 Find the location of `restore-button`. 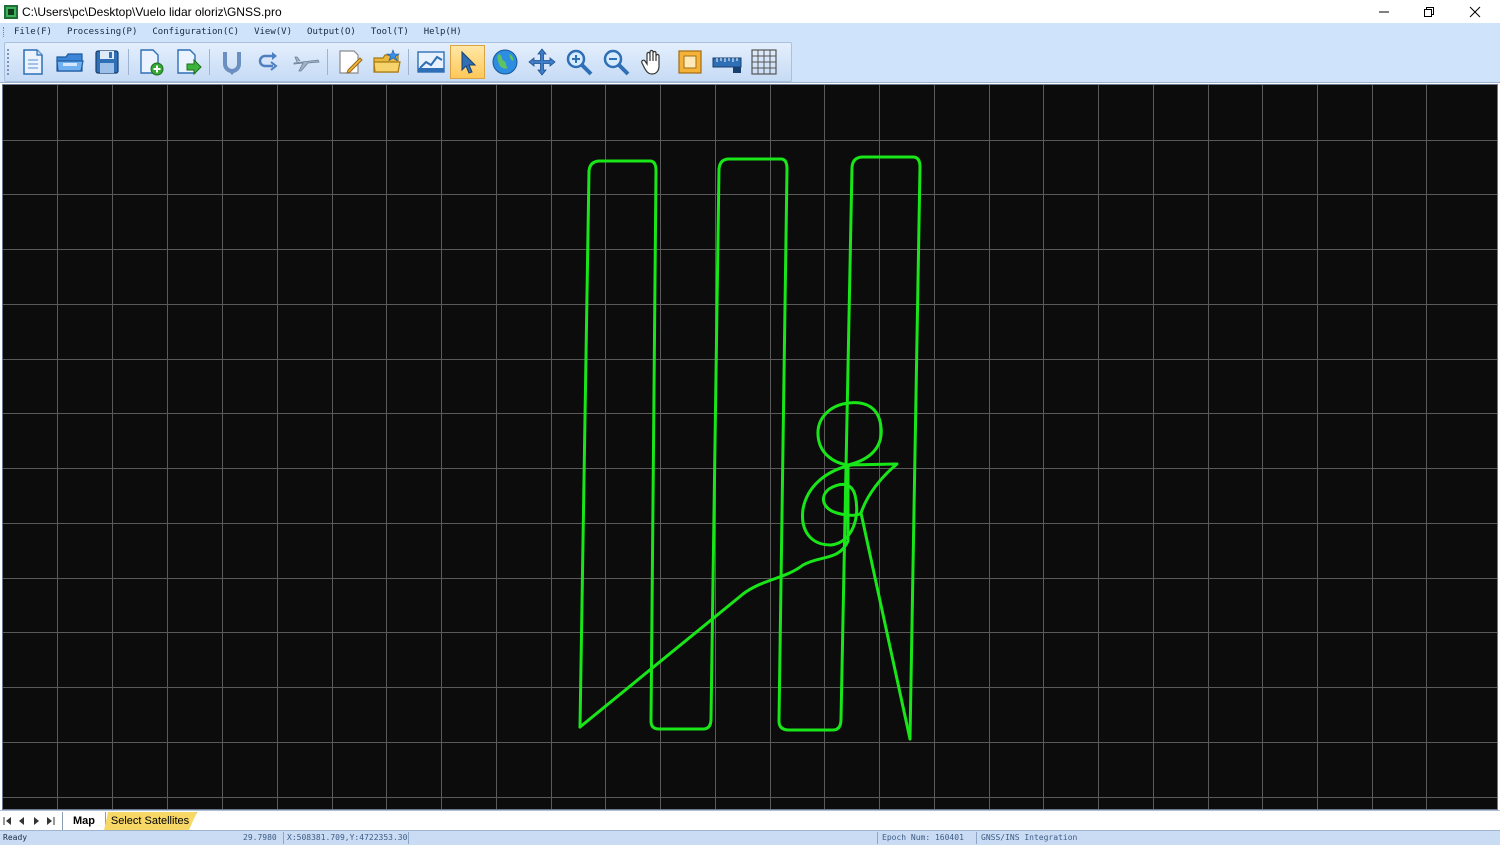

restore-button is located at coordinates (1429, 11).